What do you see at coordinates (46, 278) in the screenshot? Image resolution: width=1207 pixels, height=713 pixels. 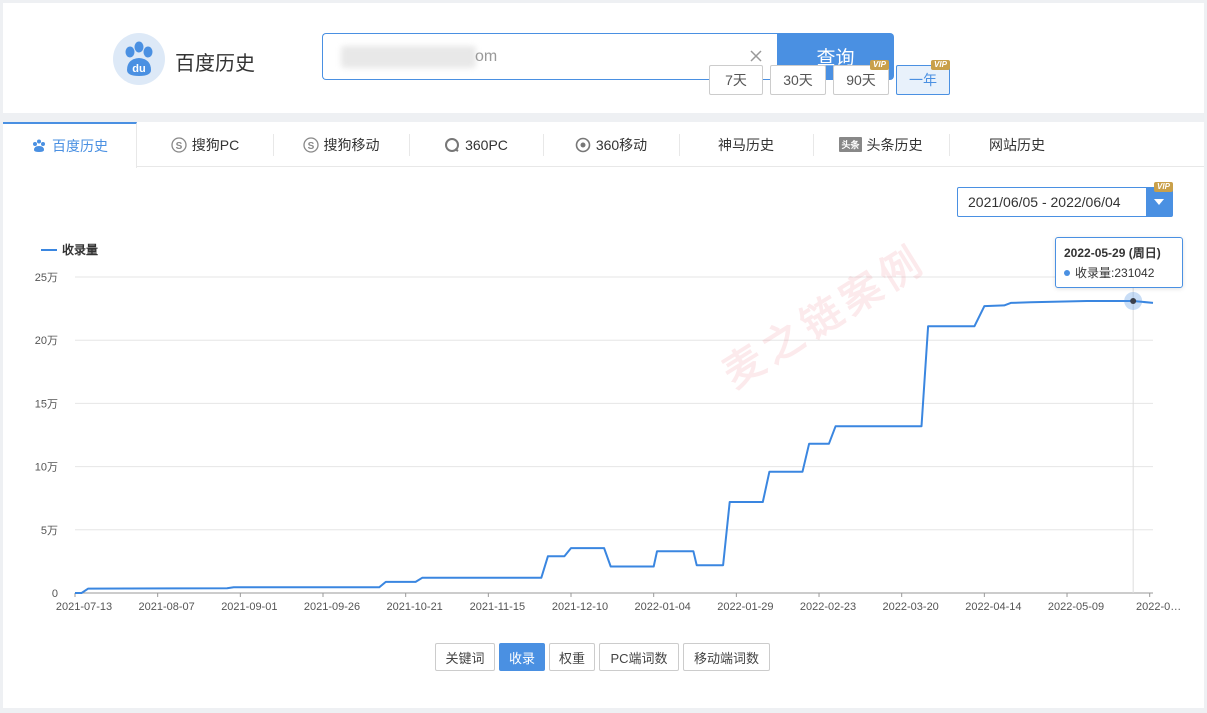 I see `y-tick-label: 25万` at bounding box center [46, 278].